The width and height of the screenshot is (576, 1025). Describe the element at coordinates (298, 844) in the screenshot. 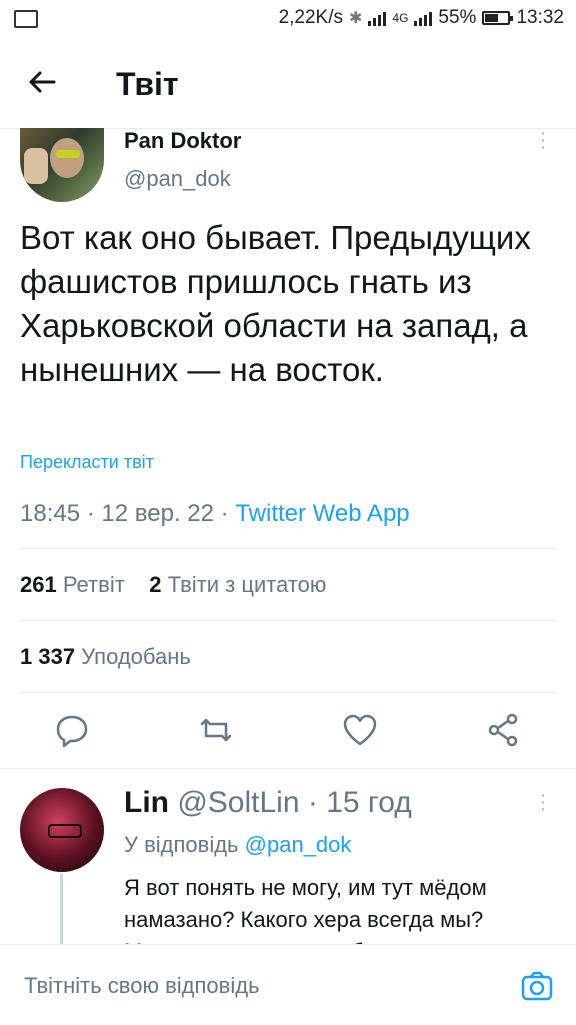

I see `replying-handle-link: @pan_dok` at that location.